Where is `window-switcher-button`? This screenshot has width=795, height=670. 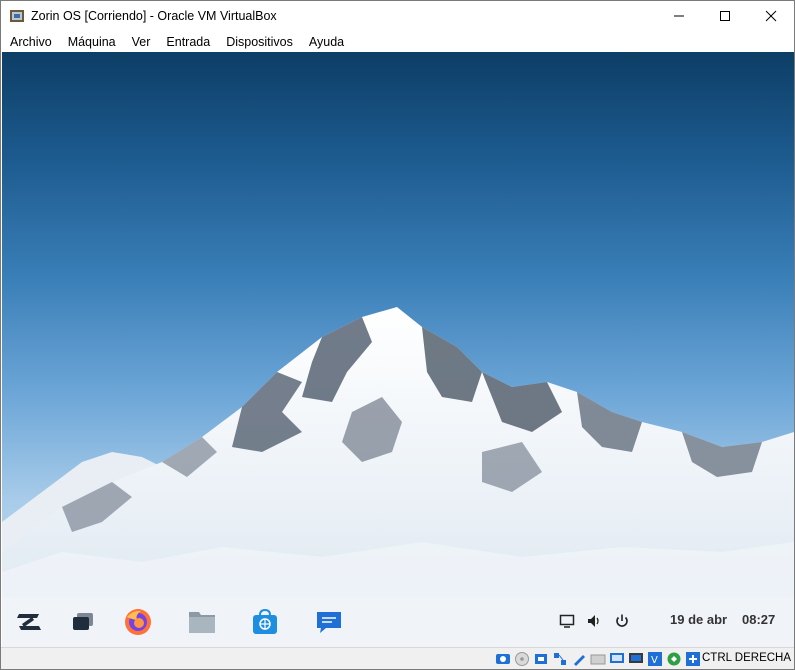 window-switcher-button is located at coordinates (83, 622).